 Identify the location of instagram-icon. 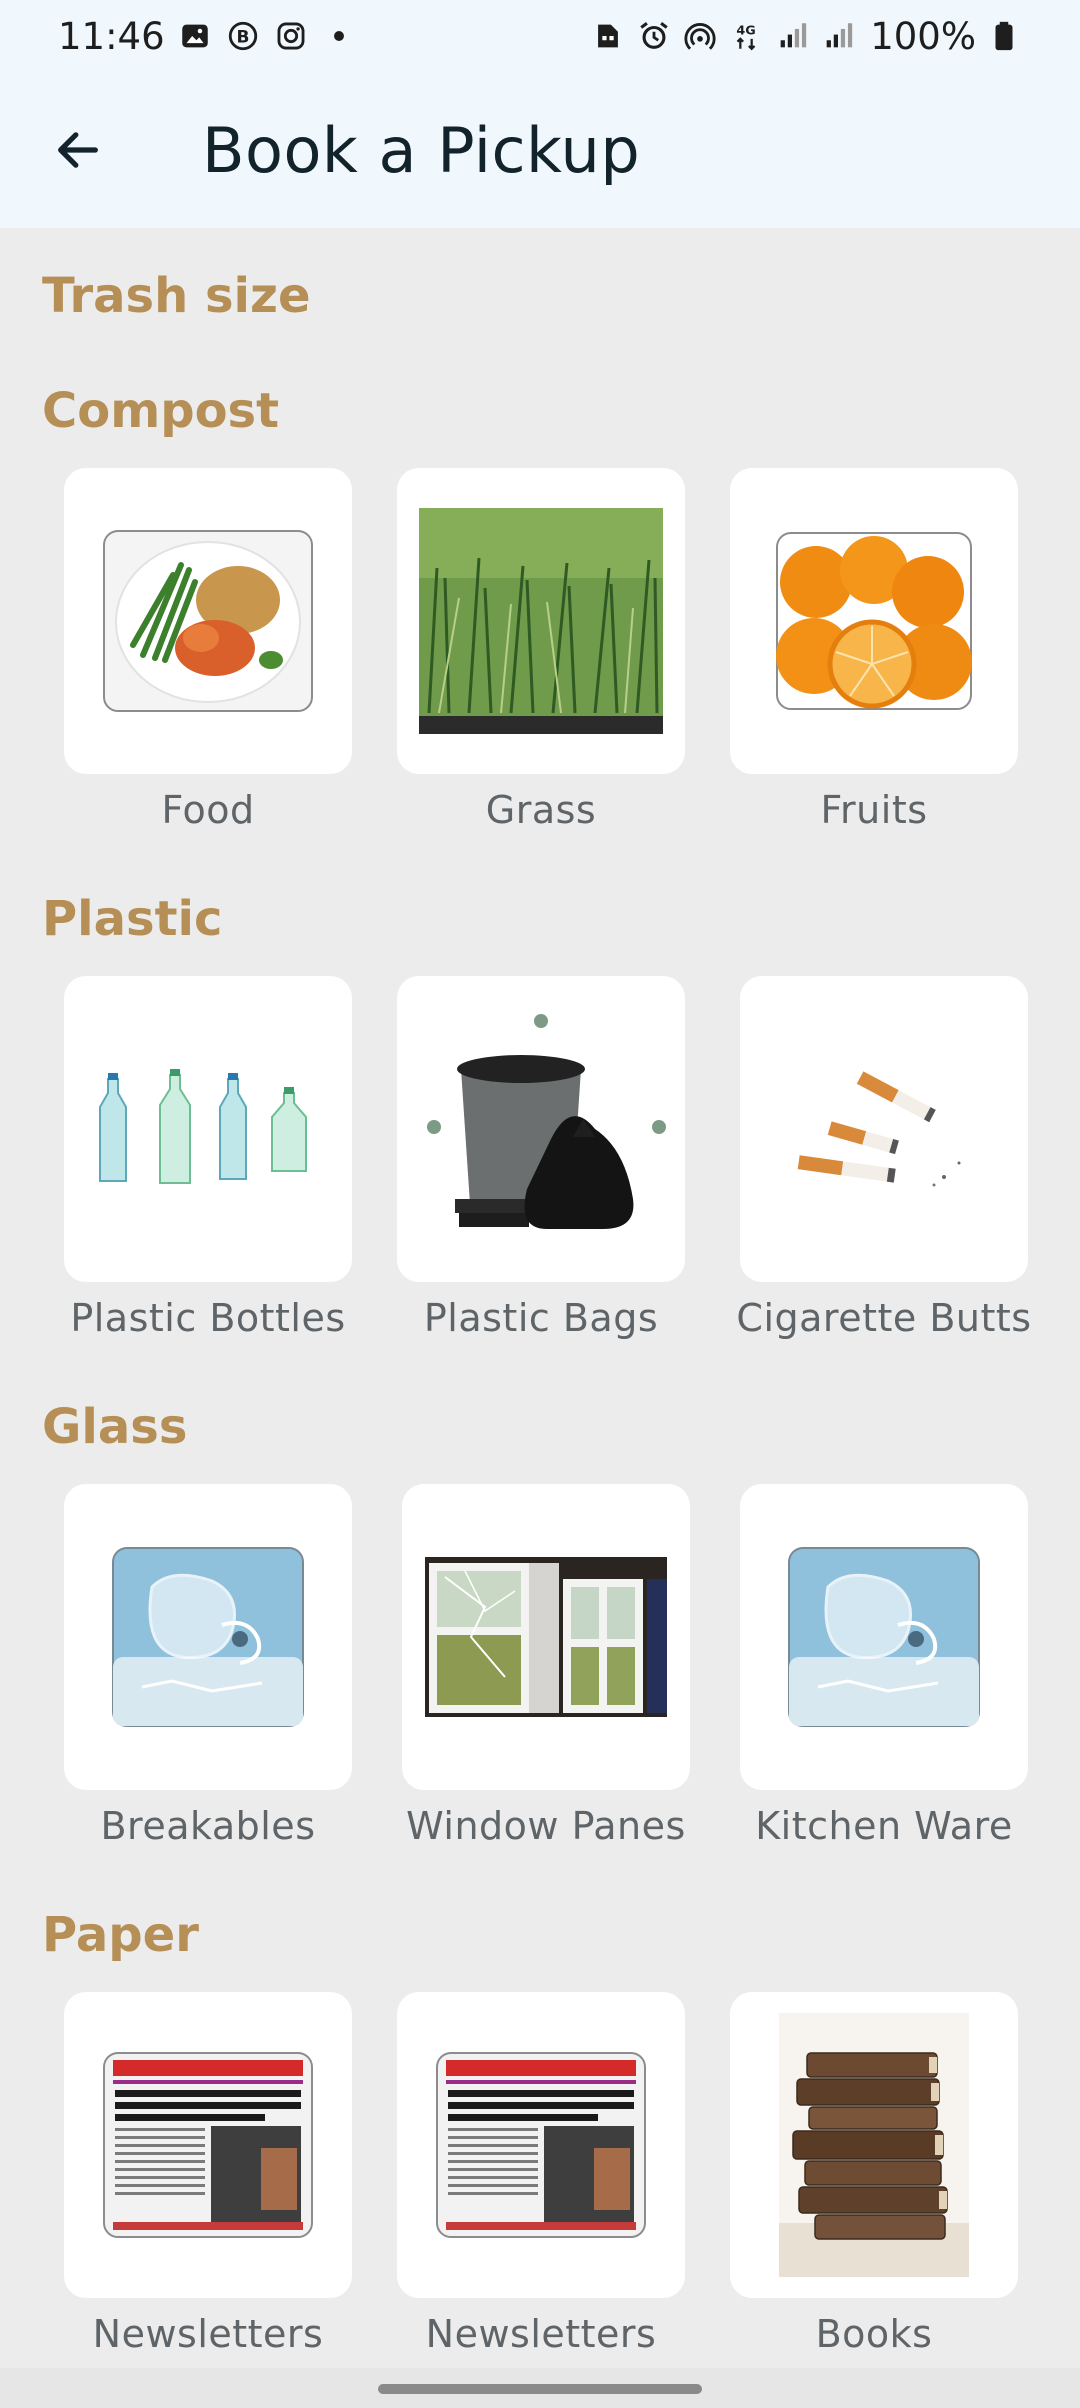
(291, 36).